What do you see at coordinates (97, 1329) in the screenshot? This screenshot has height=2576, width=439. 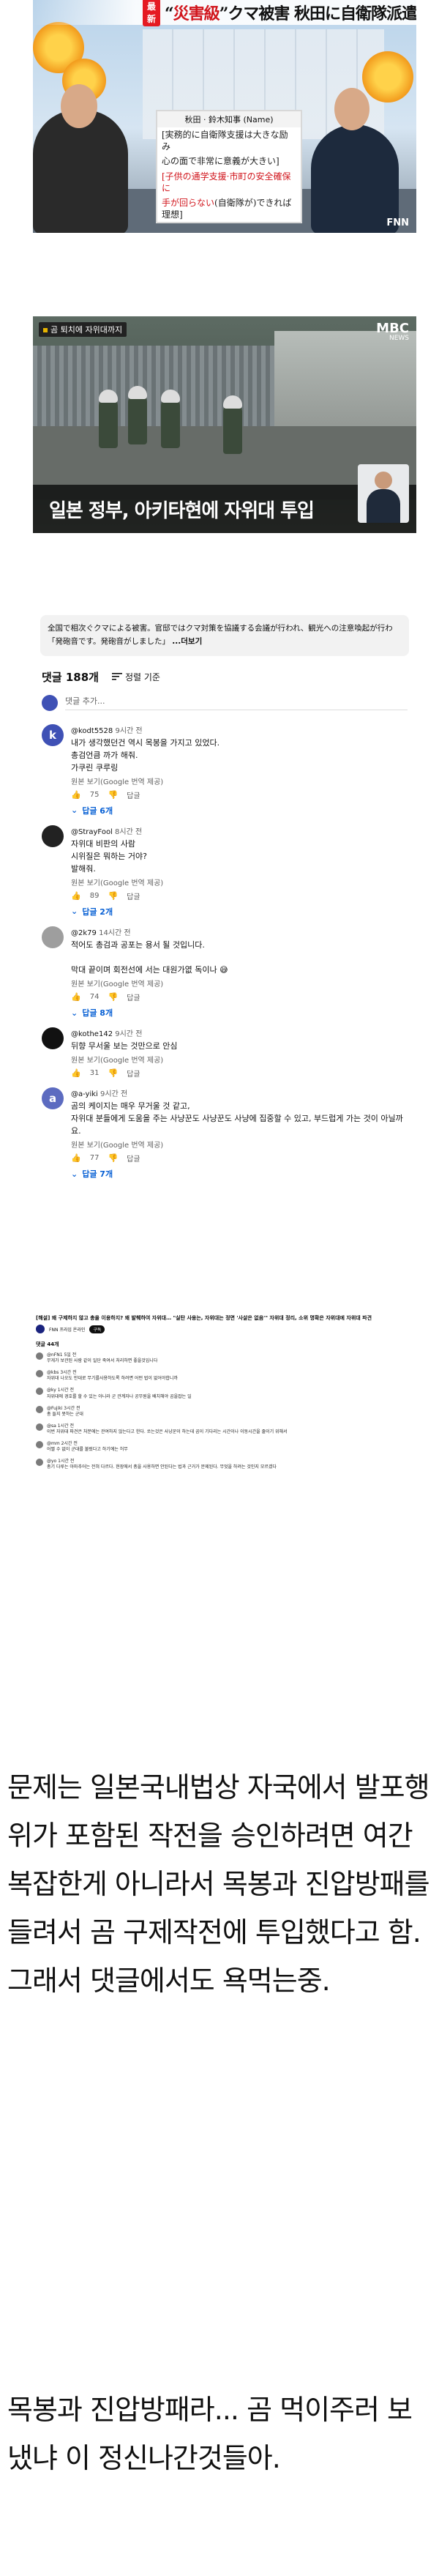 I see `subscribe-button: 구독` at bounding box center [97, 1329].